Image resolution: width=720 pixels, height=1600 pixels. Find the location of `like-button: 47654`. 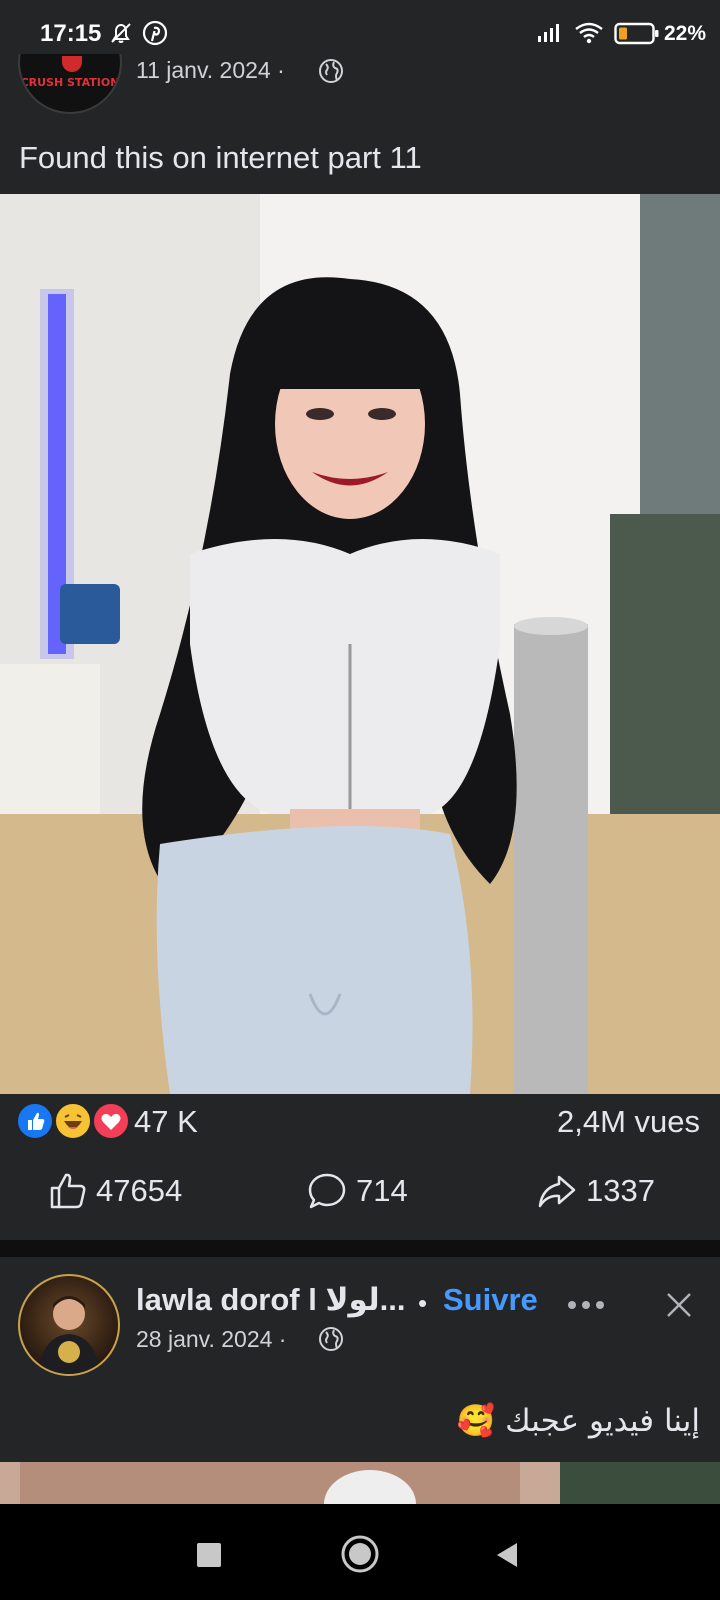

like-button: 47654 is located at coordinates (115, 1191).